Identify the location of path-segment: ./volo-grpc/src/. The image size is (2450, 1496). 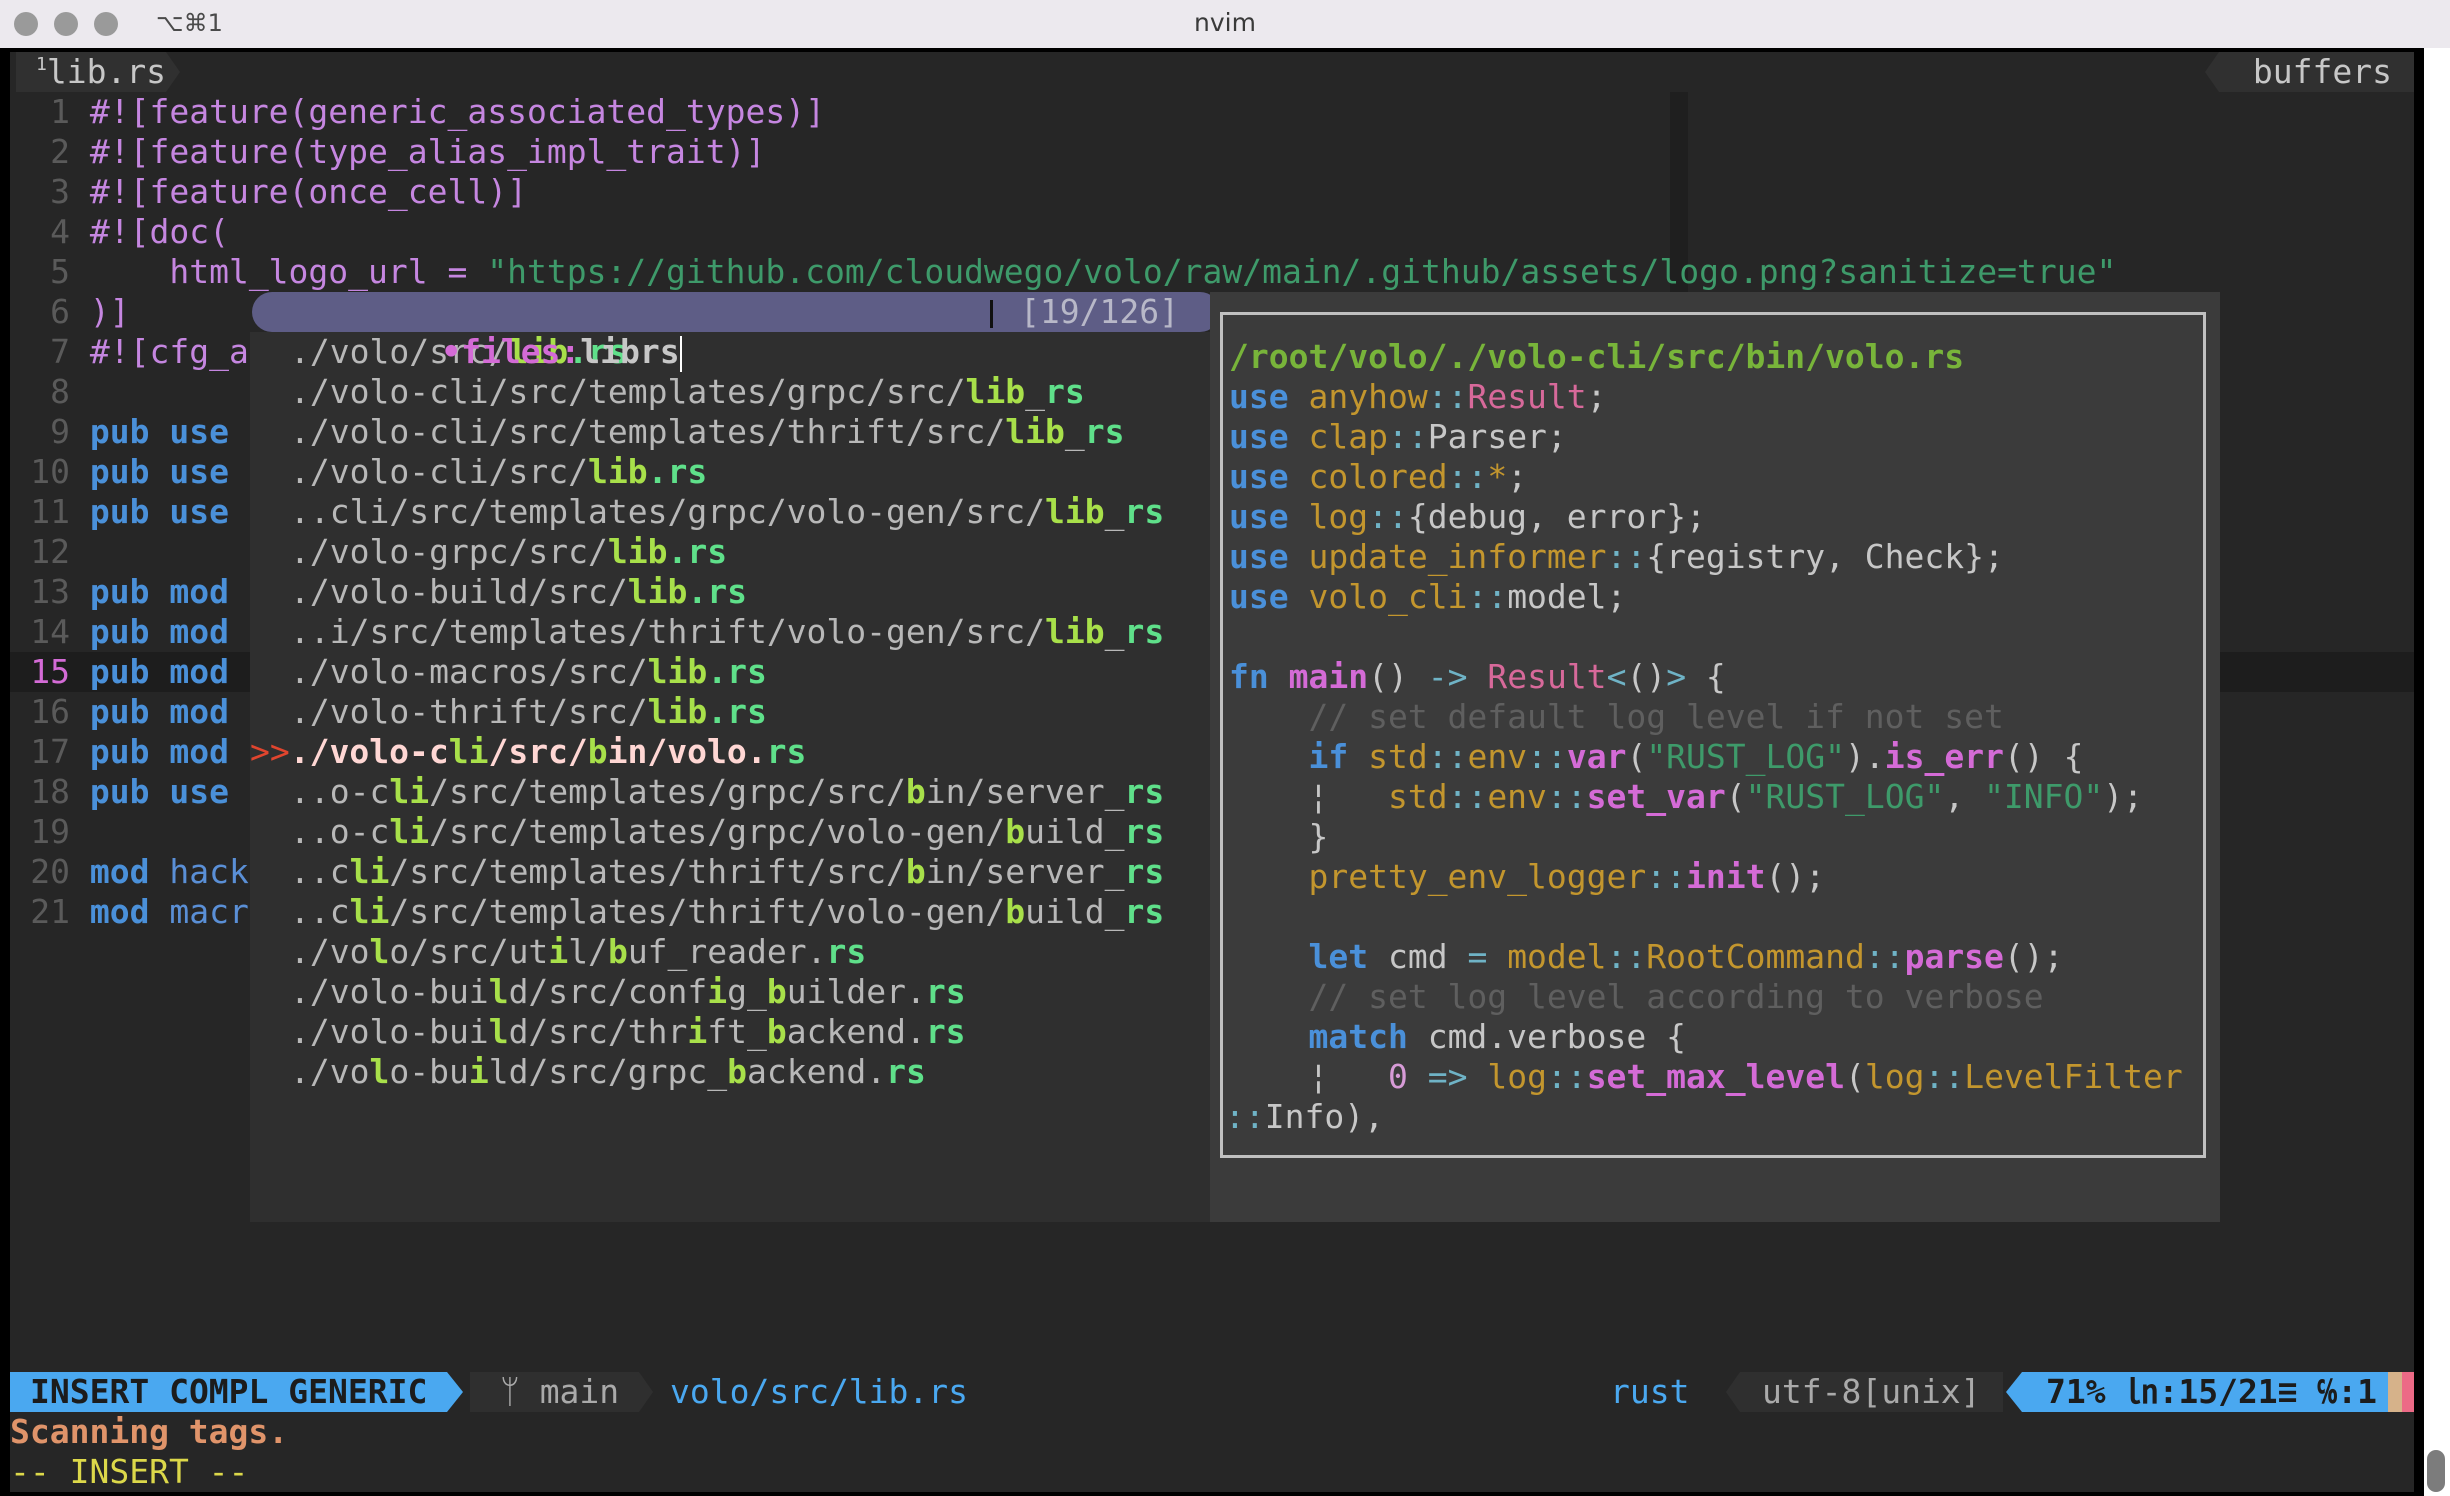
(449, 551).